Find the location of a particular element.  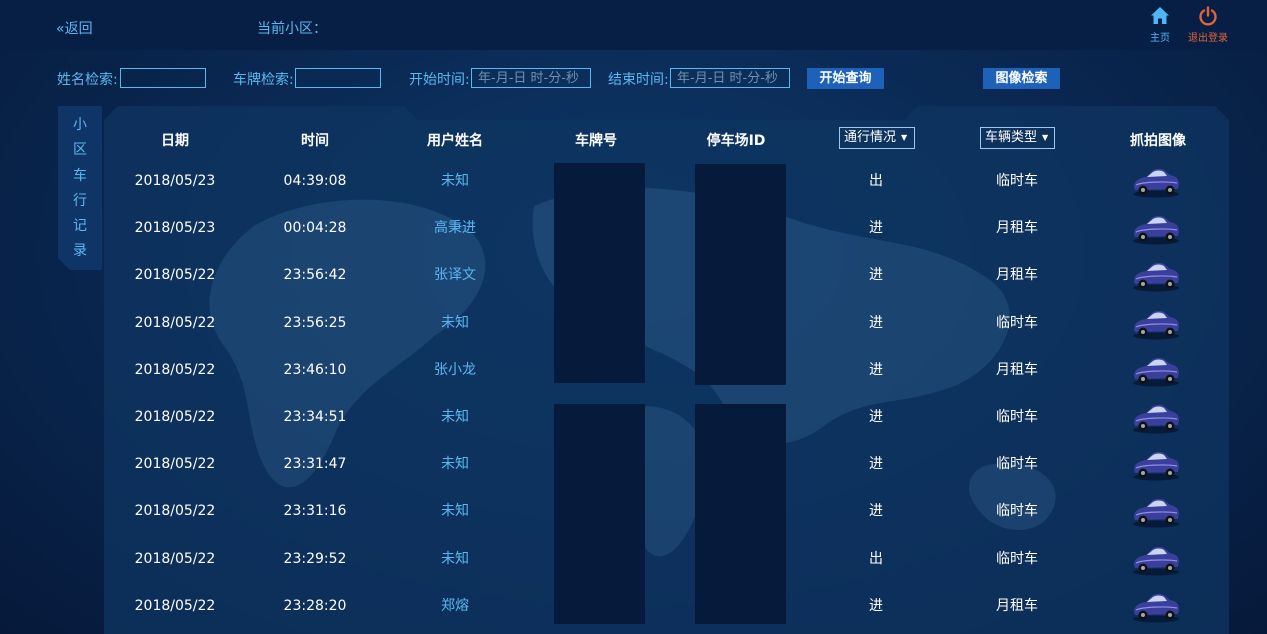

time-cell: 23:56:42 is located at coordinates (315, 275).